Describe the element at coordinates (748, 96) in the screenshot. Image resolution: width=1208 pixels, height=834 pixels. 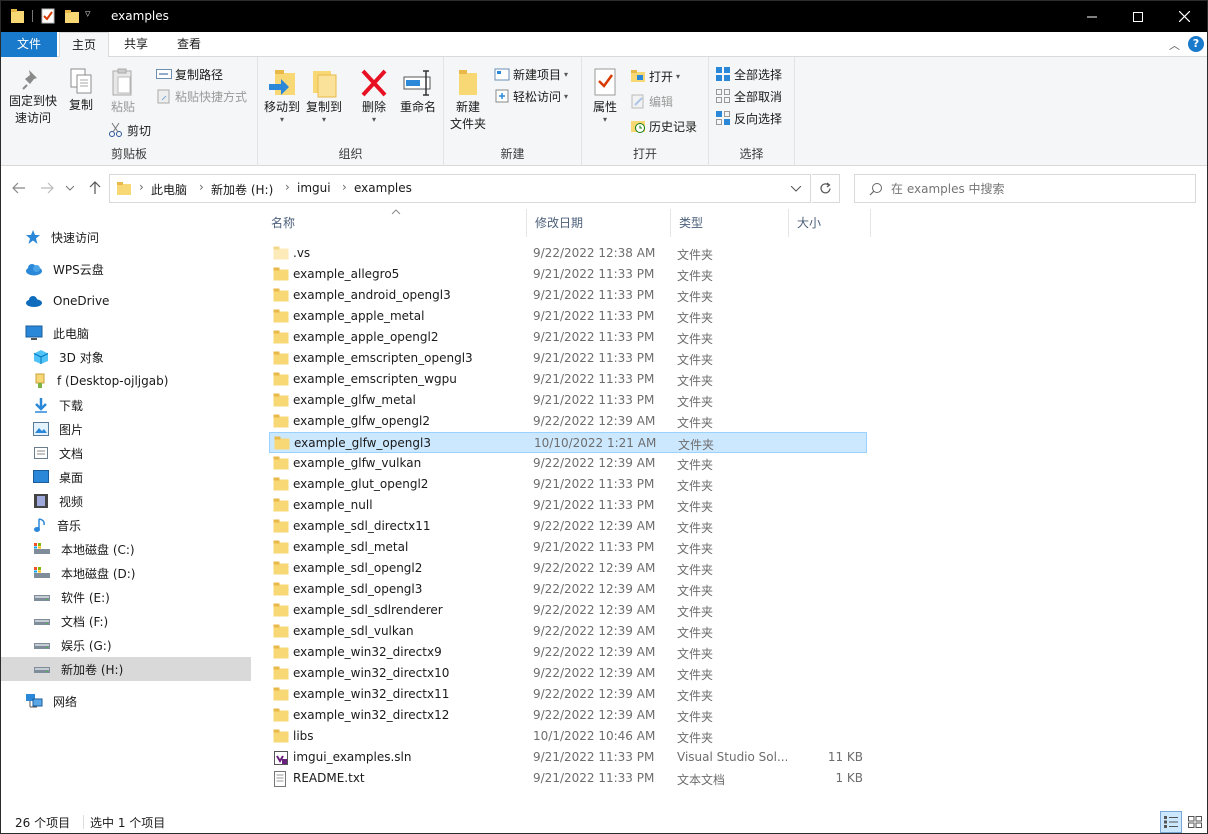
I see `select-none-button: 全部取消` at that location.